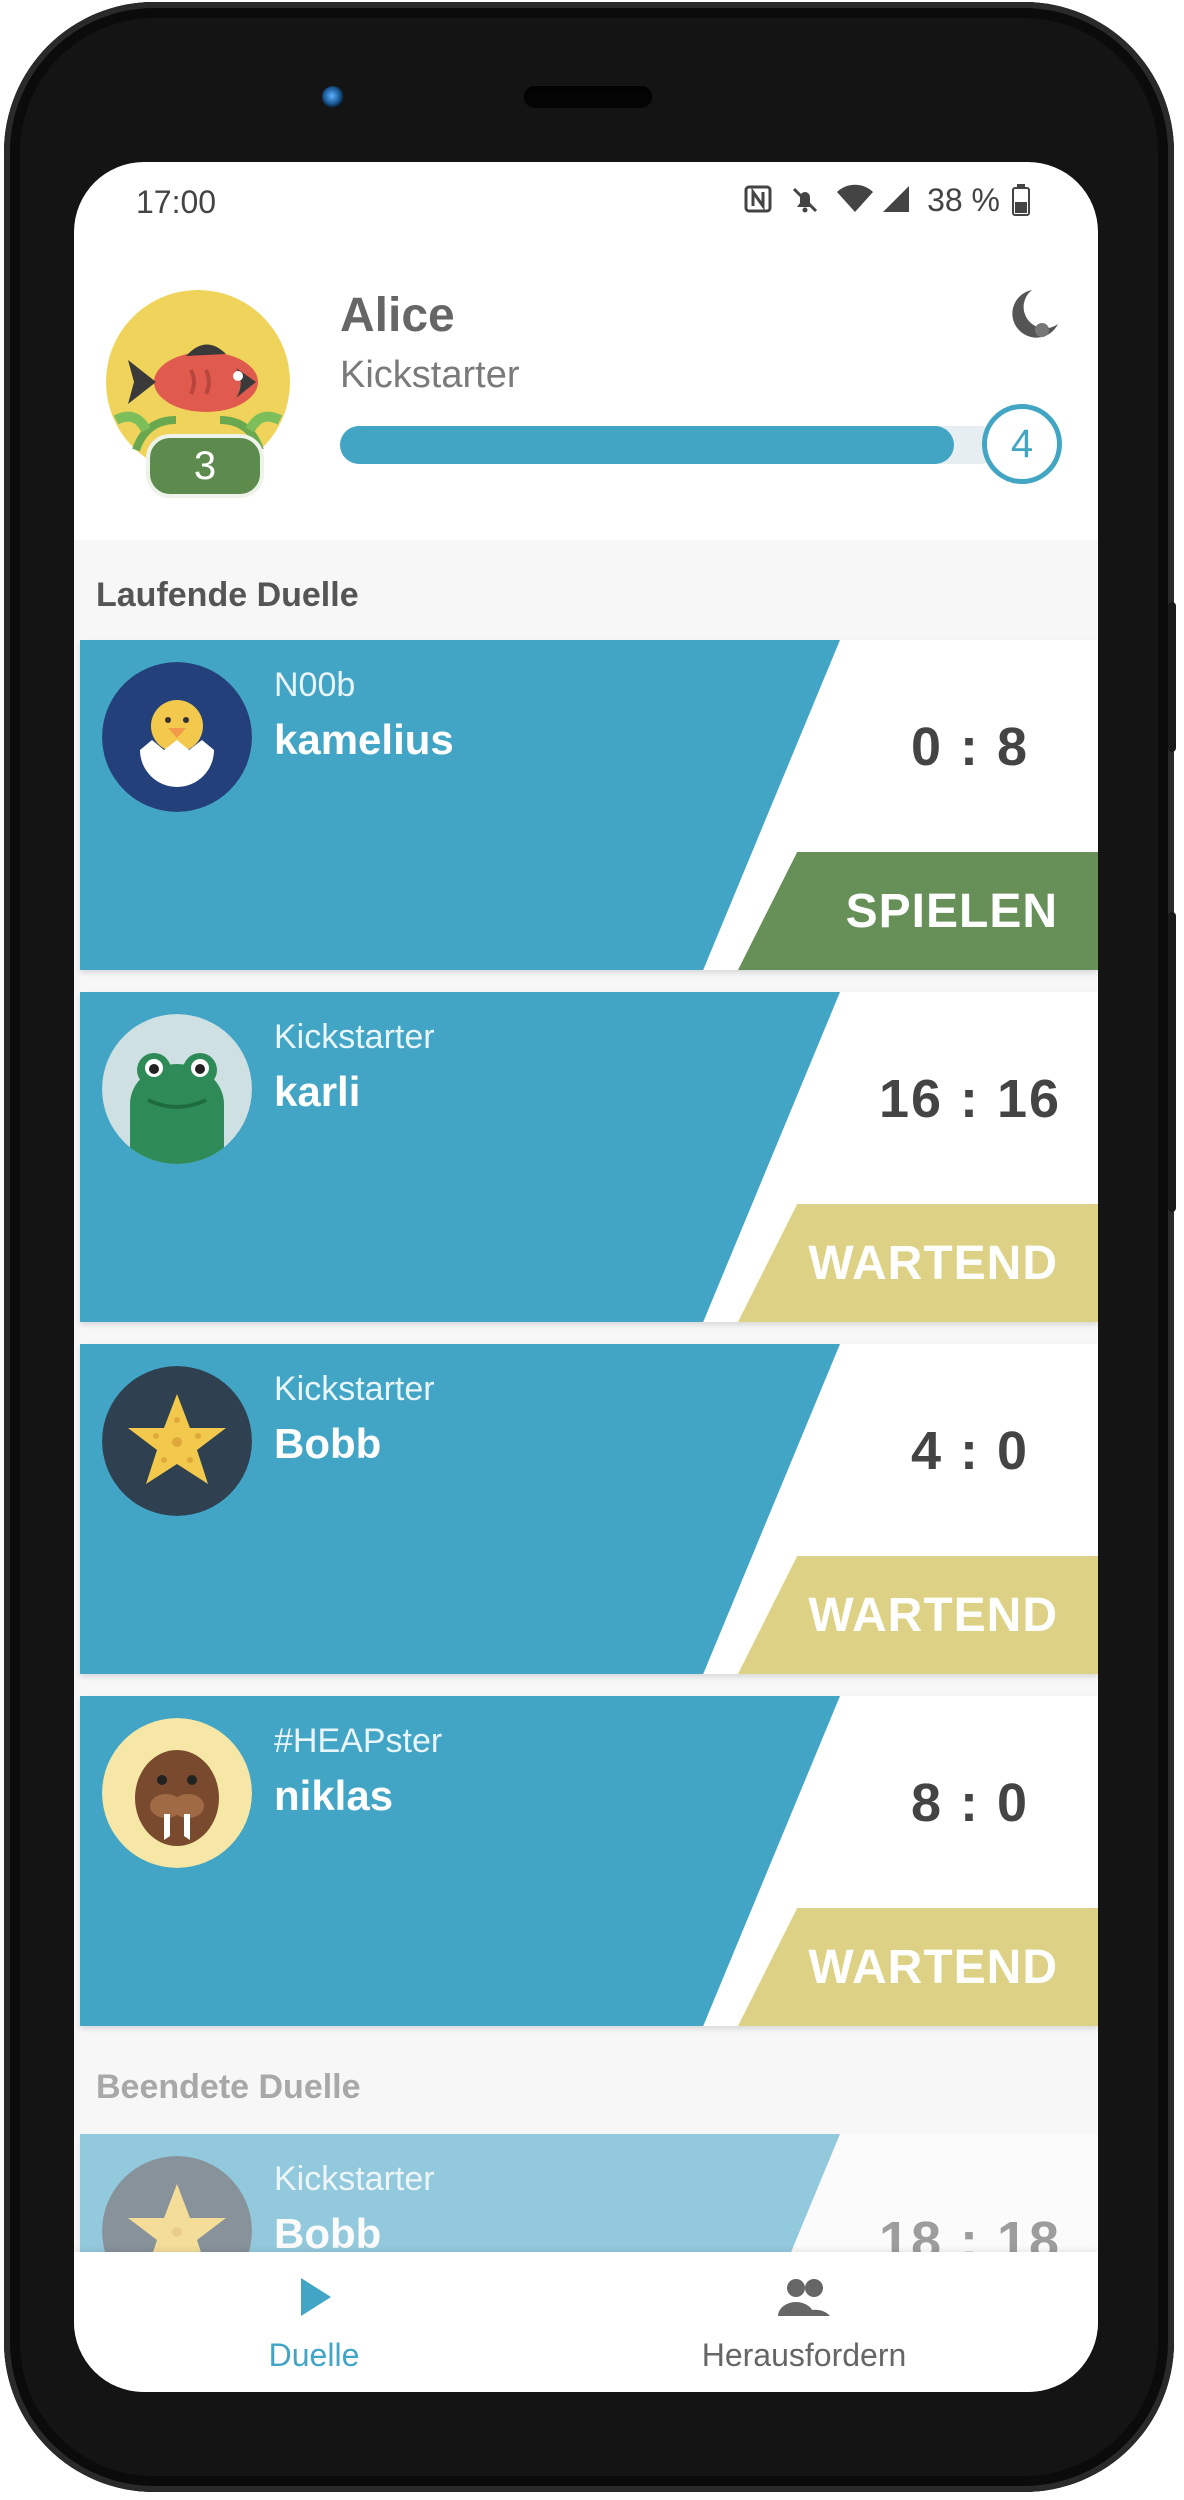  Describe the element at coordinates (963, 200) in the screenshot. I see `battery-percent: 38 %` at that location.